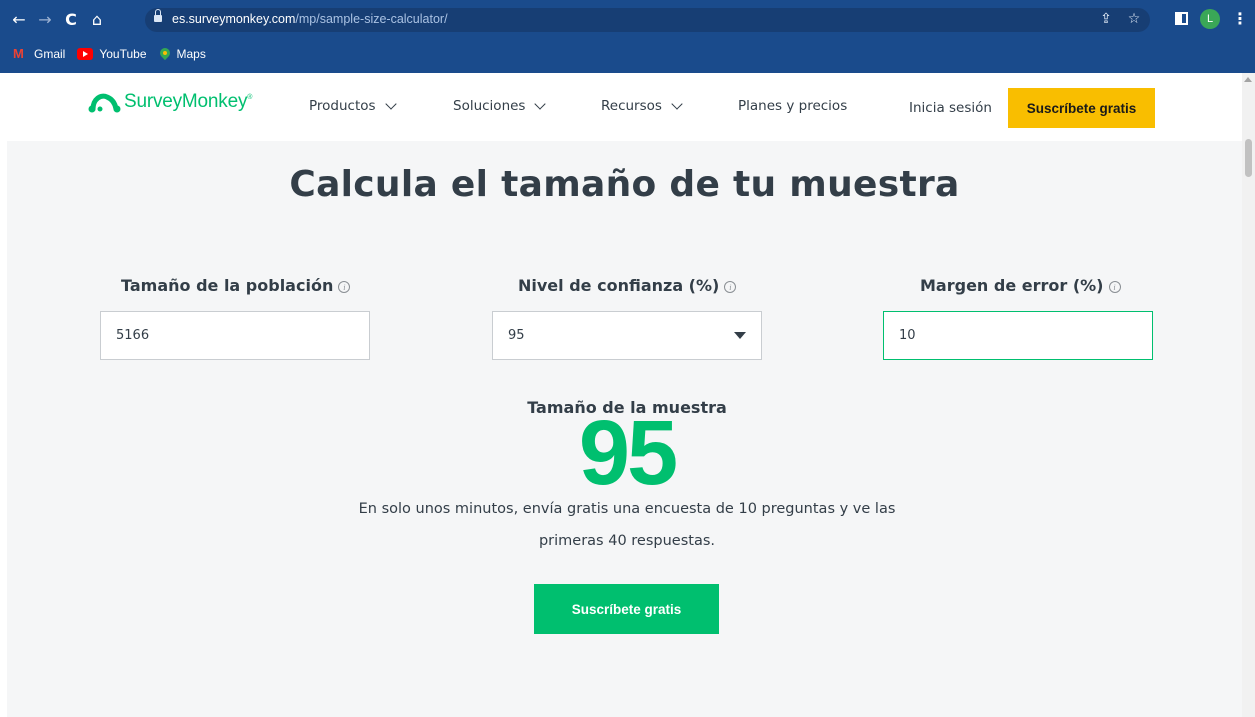  What do you see at coordinates (1106, 19) in the screenshot?
I see `share-icon: ⇪` at bounding box center [1106, 19].